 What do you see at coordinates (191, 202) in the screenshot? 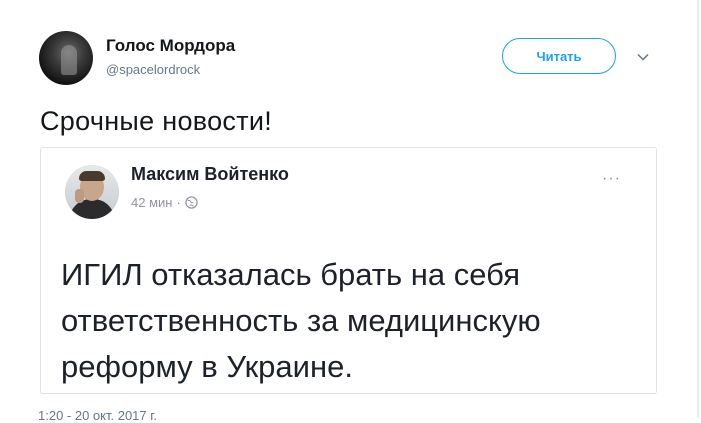
I see `globe-icon` at bounding box center [191, 202].